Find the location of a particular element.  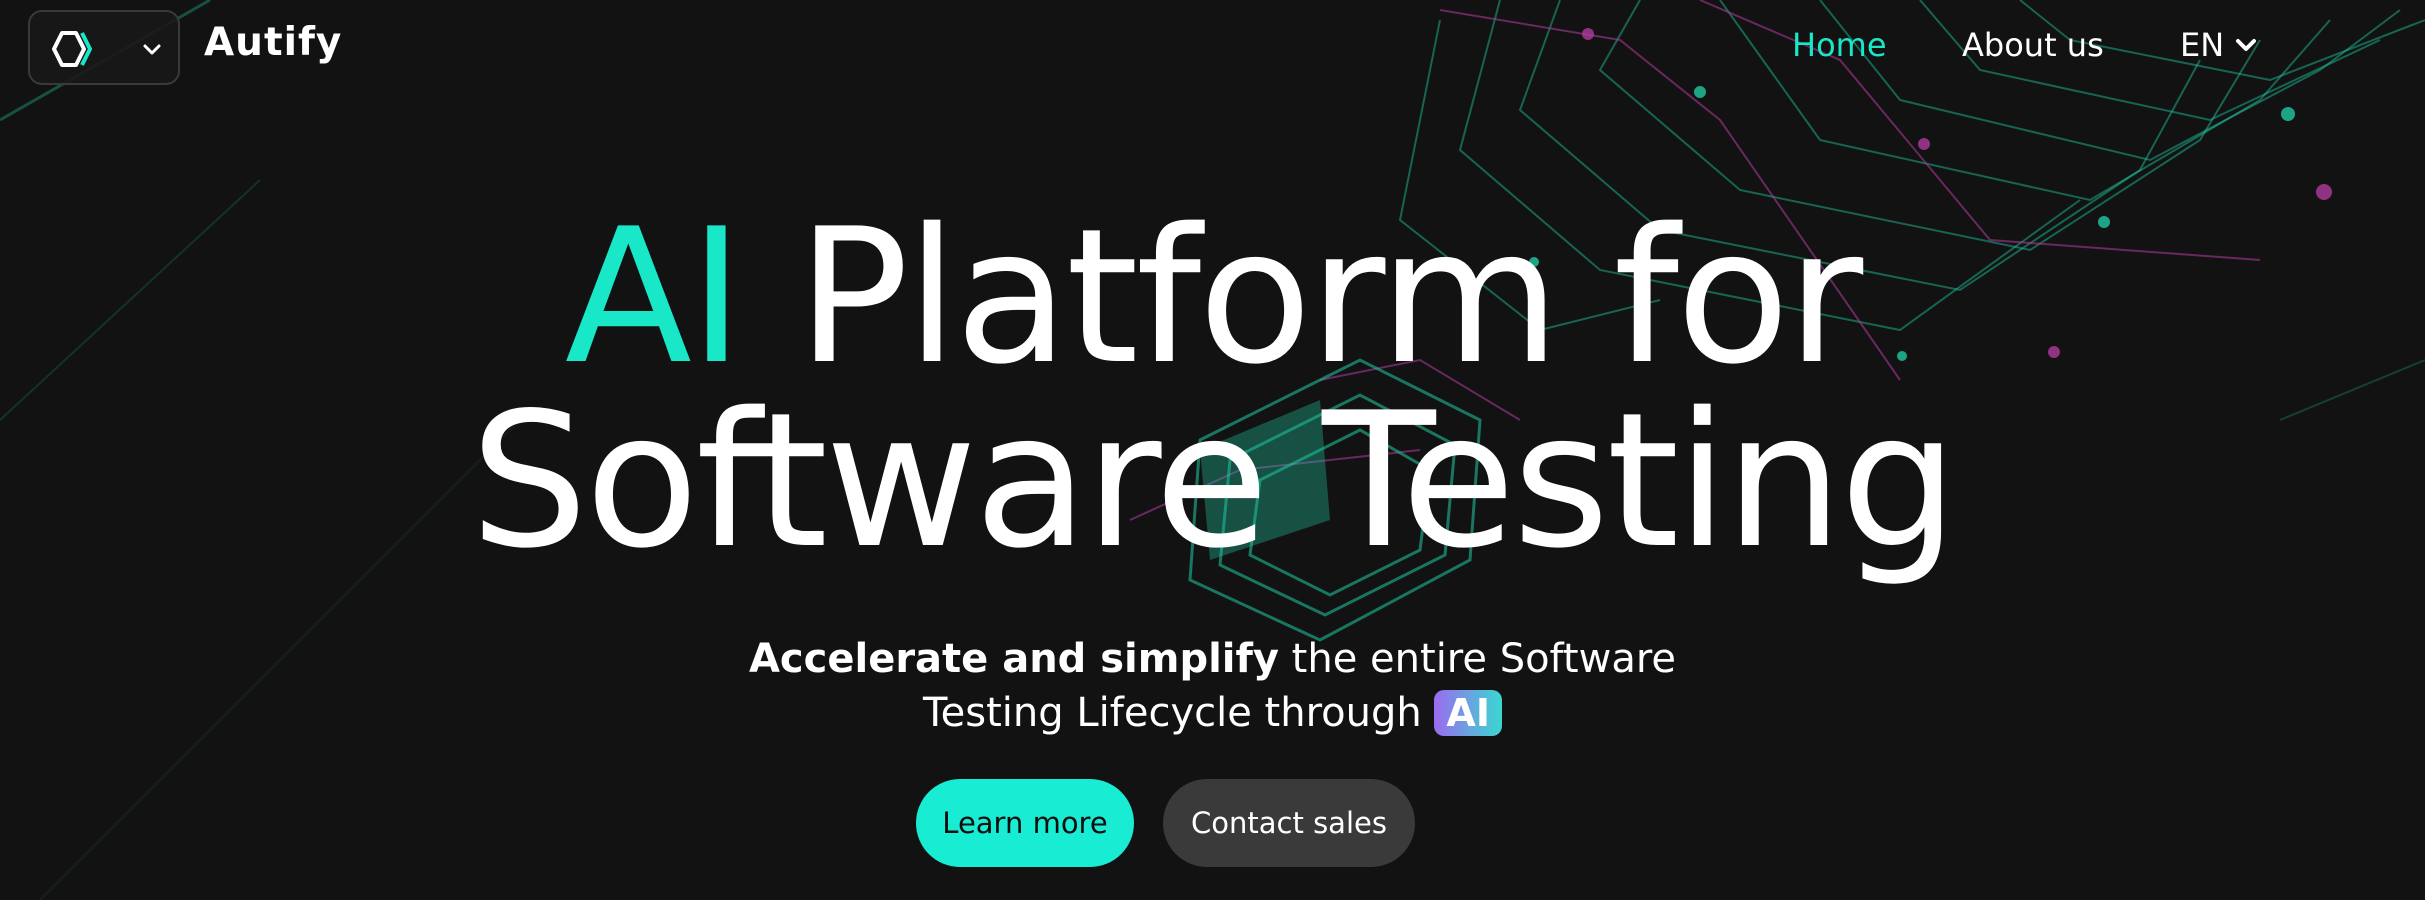

hero-subtitle-line-2: Testing Lifecycle through AI is located at coordinates (1212, 713).